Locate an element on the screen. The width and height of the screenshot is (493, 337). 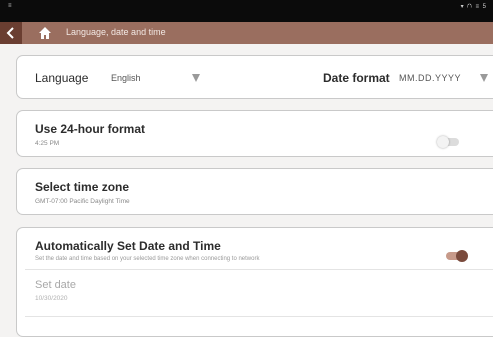
hour24-format-card: Use 24-hour format 4:25 PM is located at coordinates (254, 133).